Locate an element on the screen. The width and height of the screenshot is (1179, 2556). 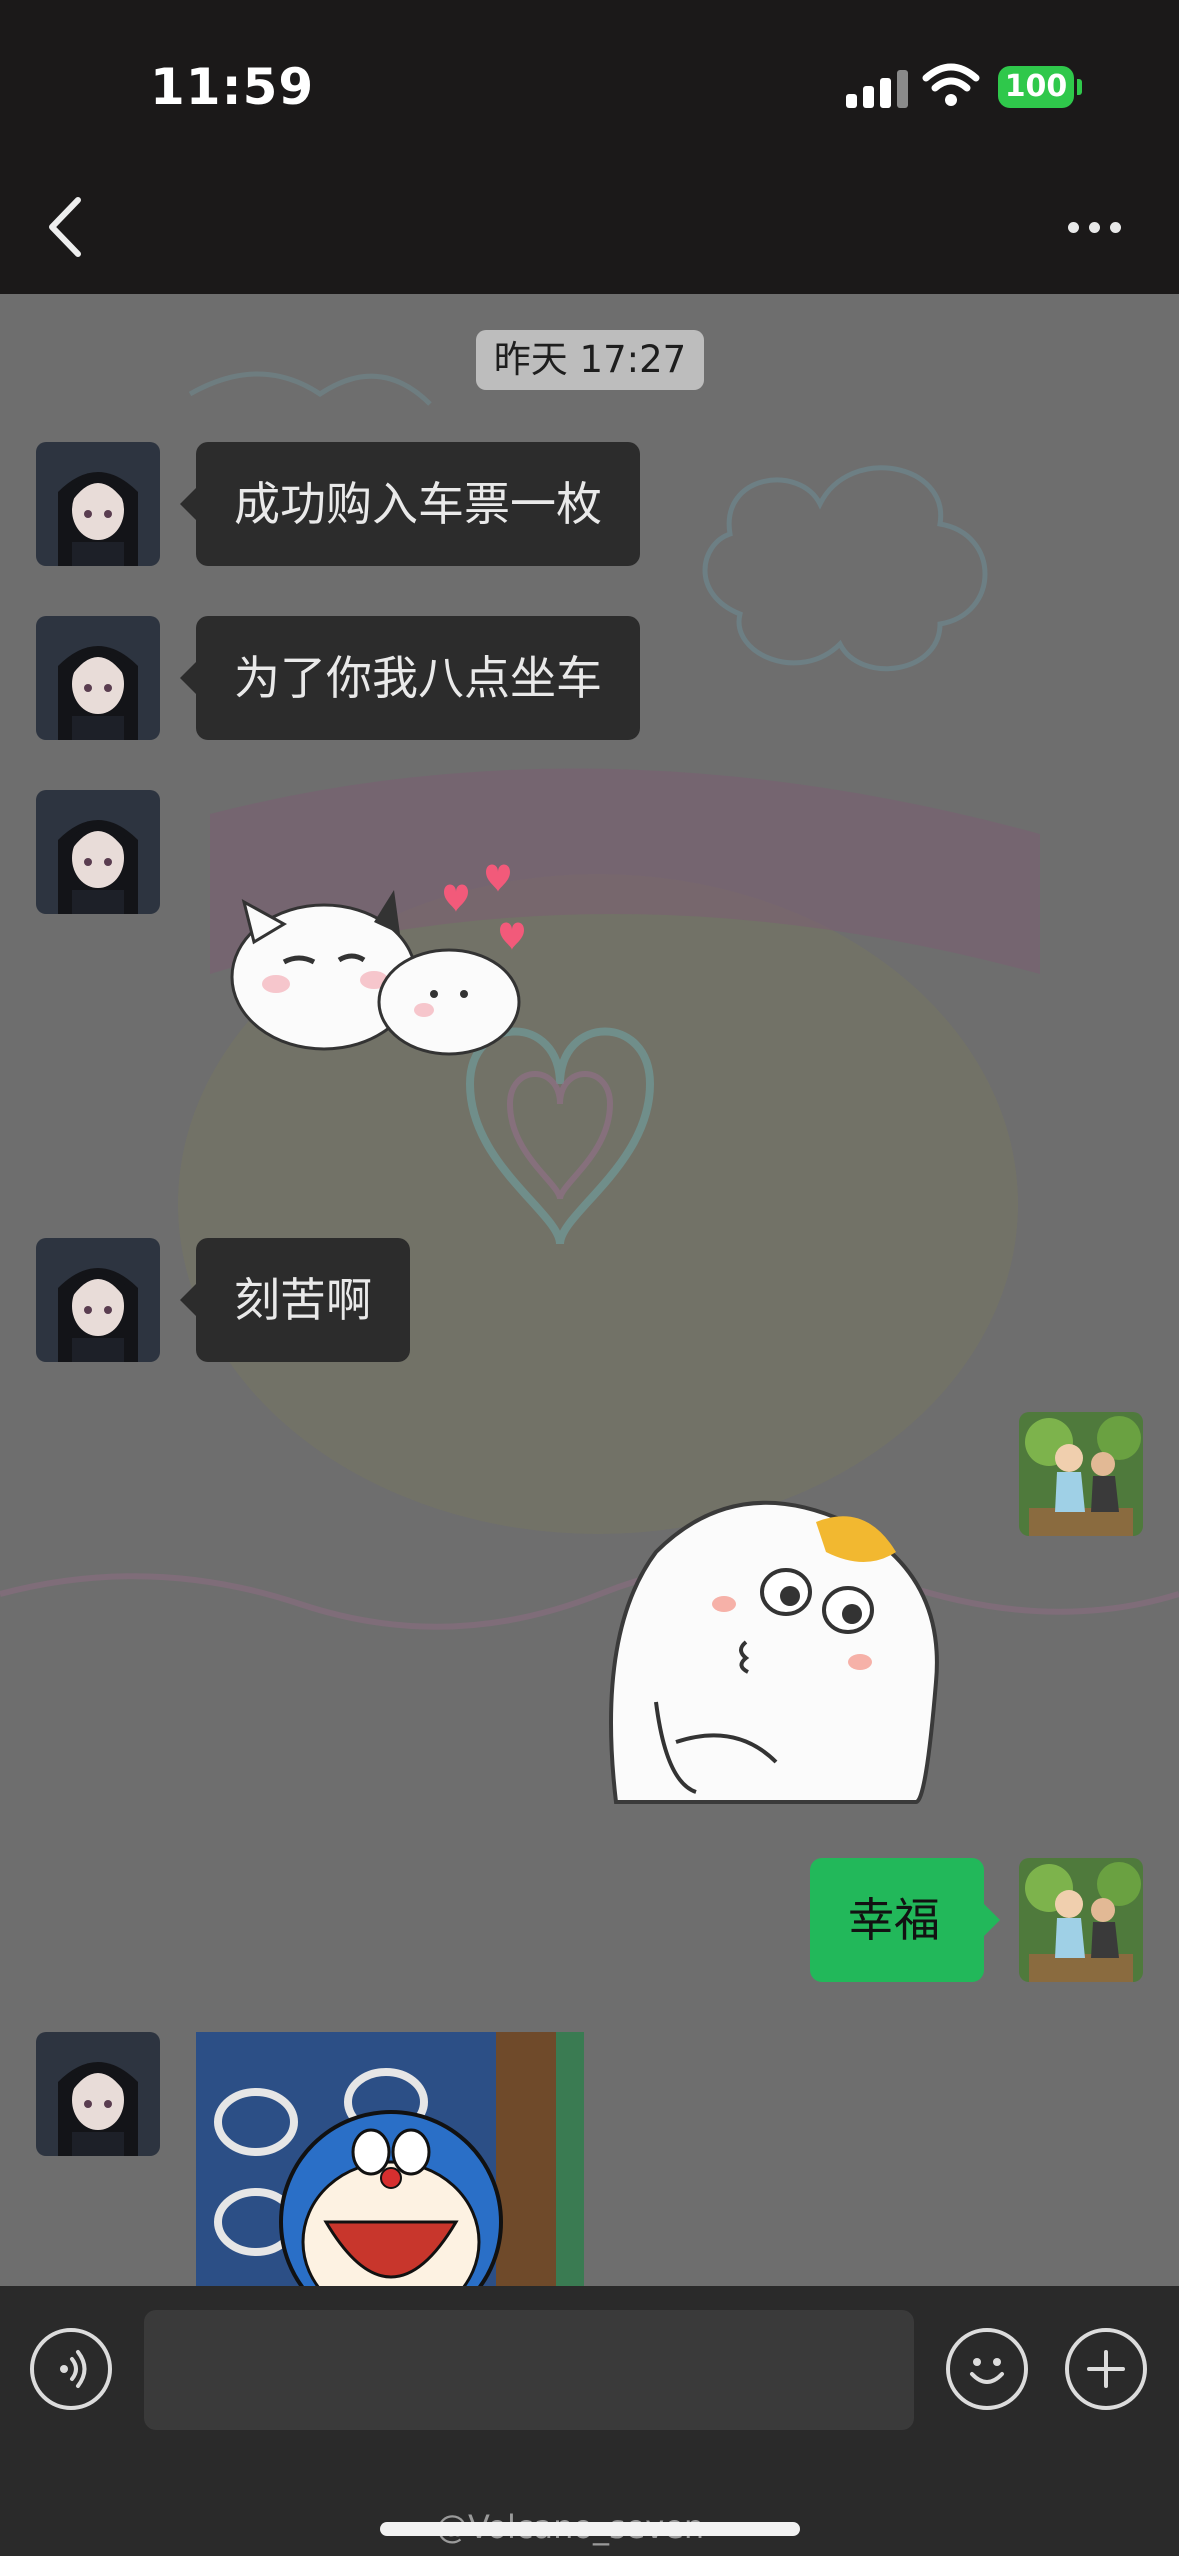
plus-button is located at coordinates (1106, 2369).